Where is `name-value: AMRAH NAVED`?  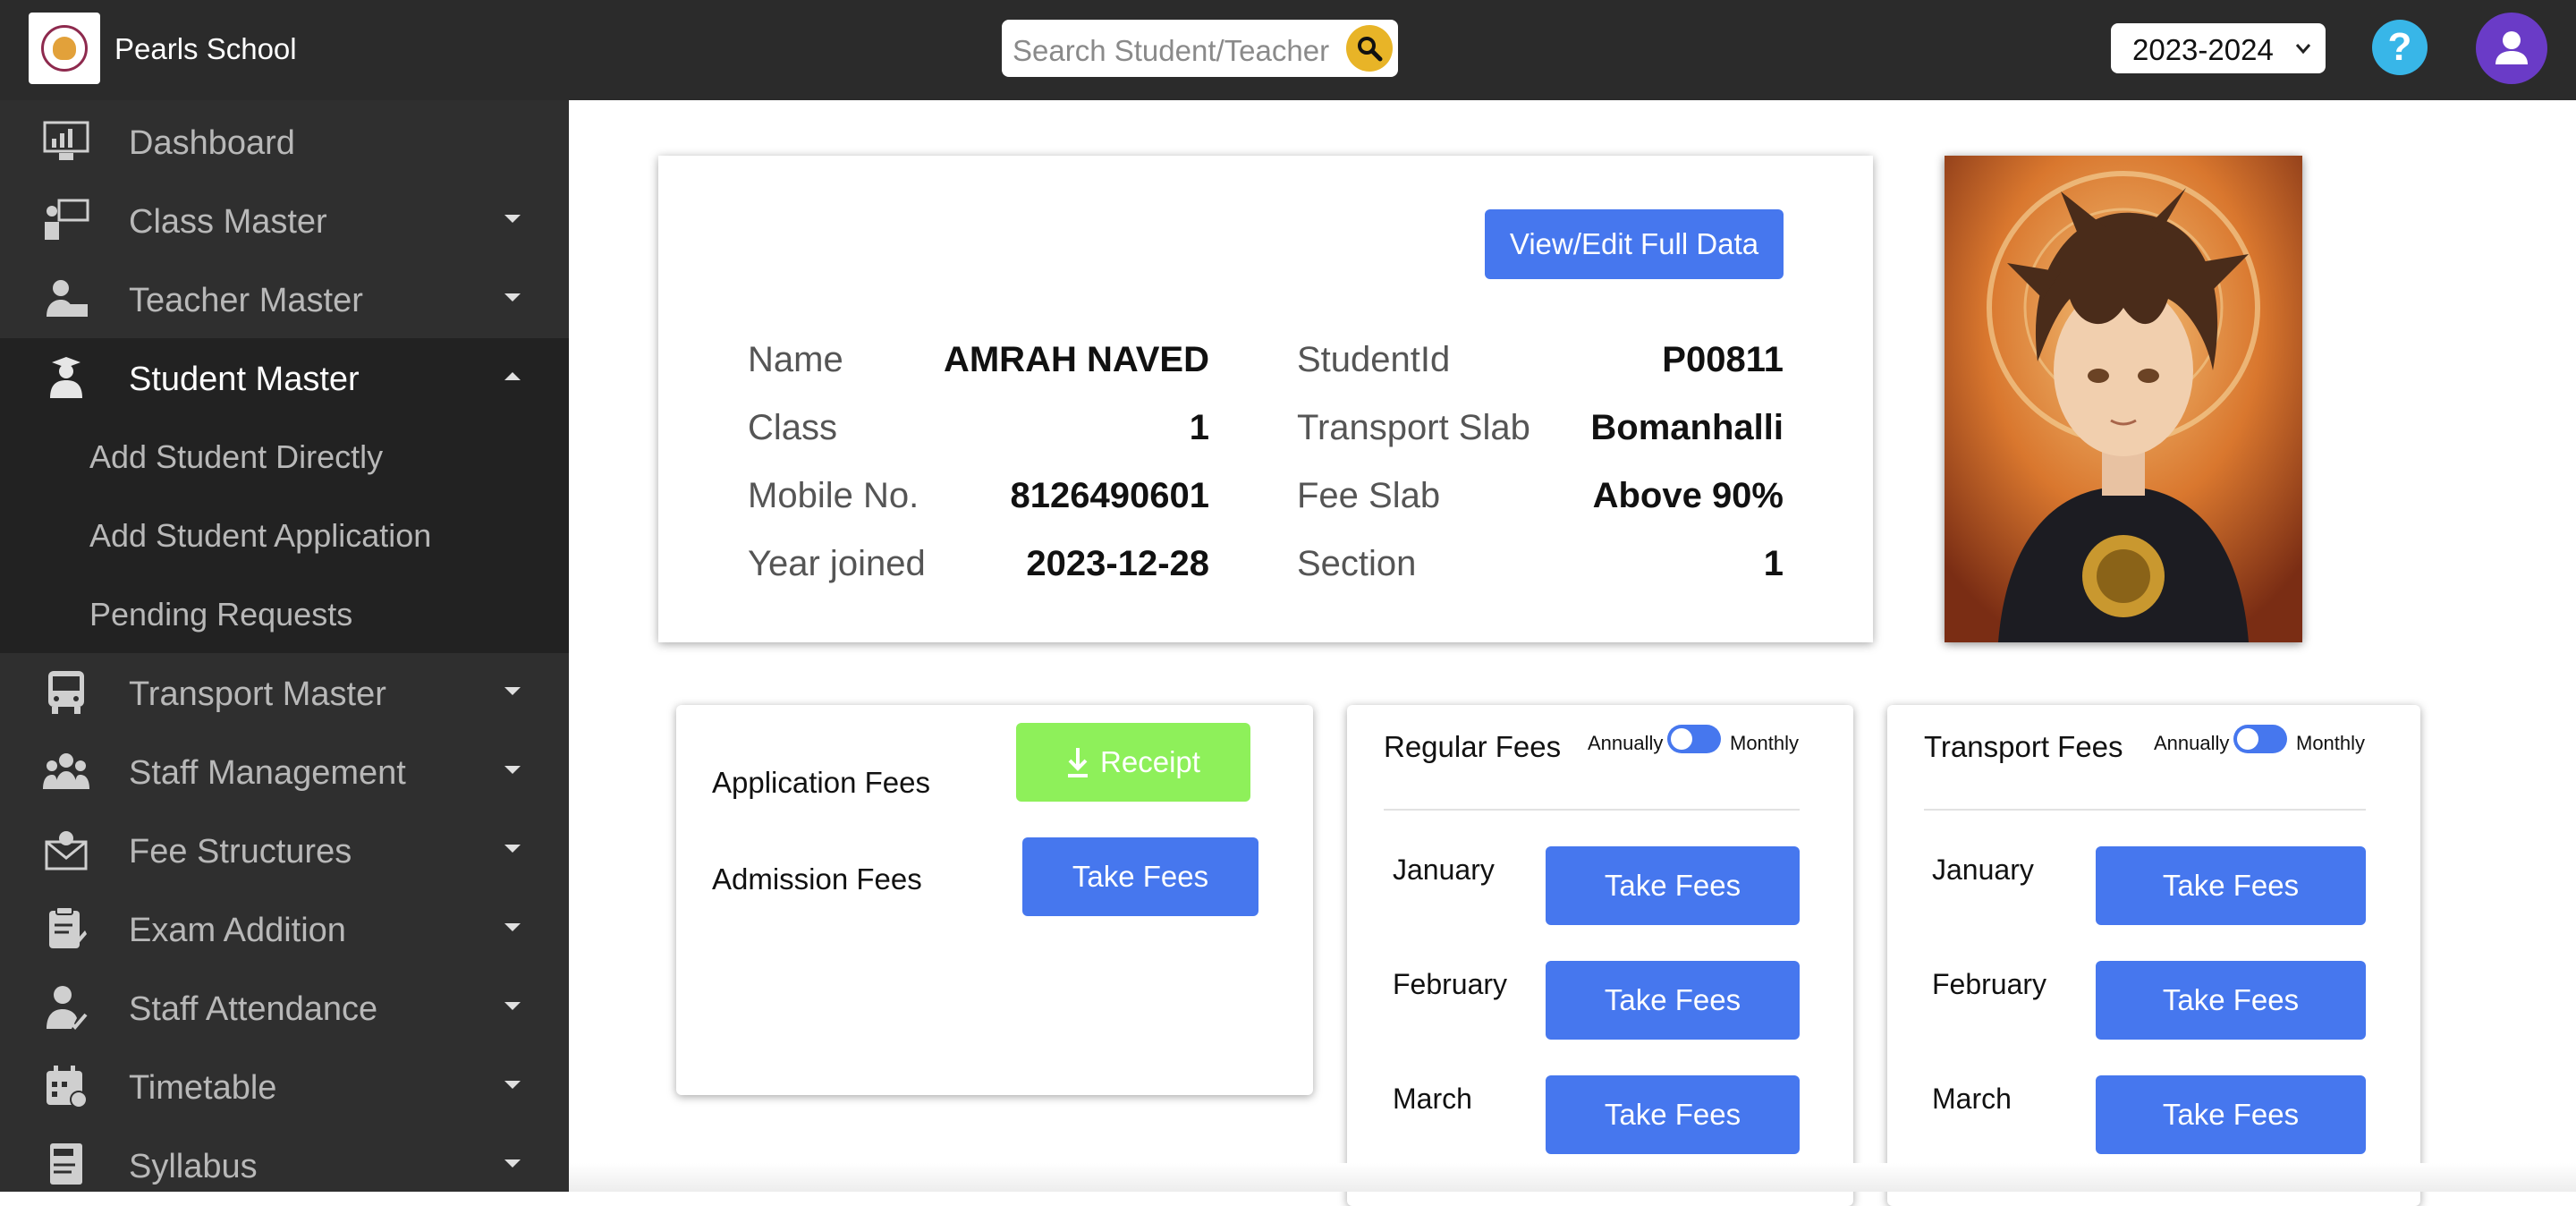
name-value: AMRAH NAVED is located at coordinates (1076, 359).